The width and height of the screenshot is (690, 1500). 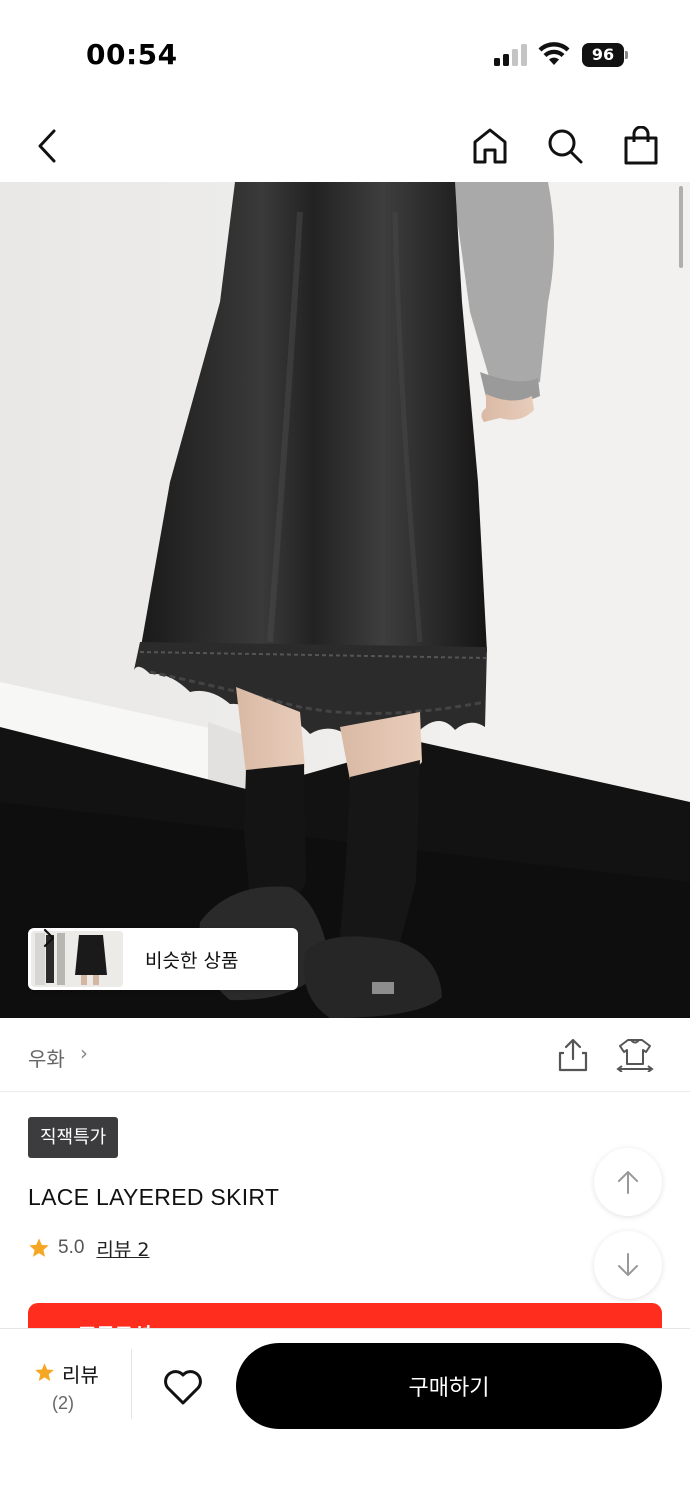 I want to click on back-icon, so click(x=47, y=146).